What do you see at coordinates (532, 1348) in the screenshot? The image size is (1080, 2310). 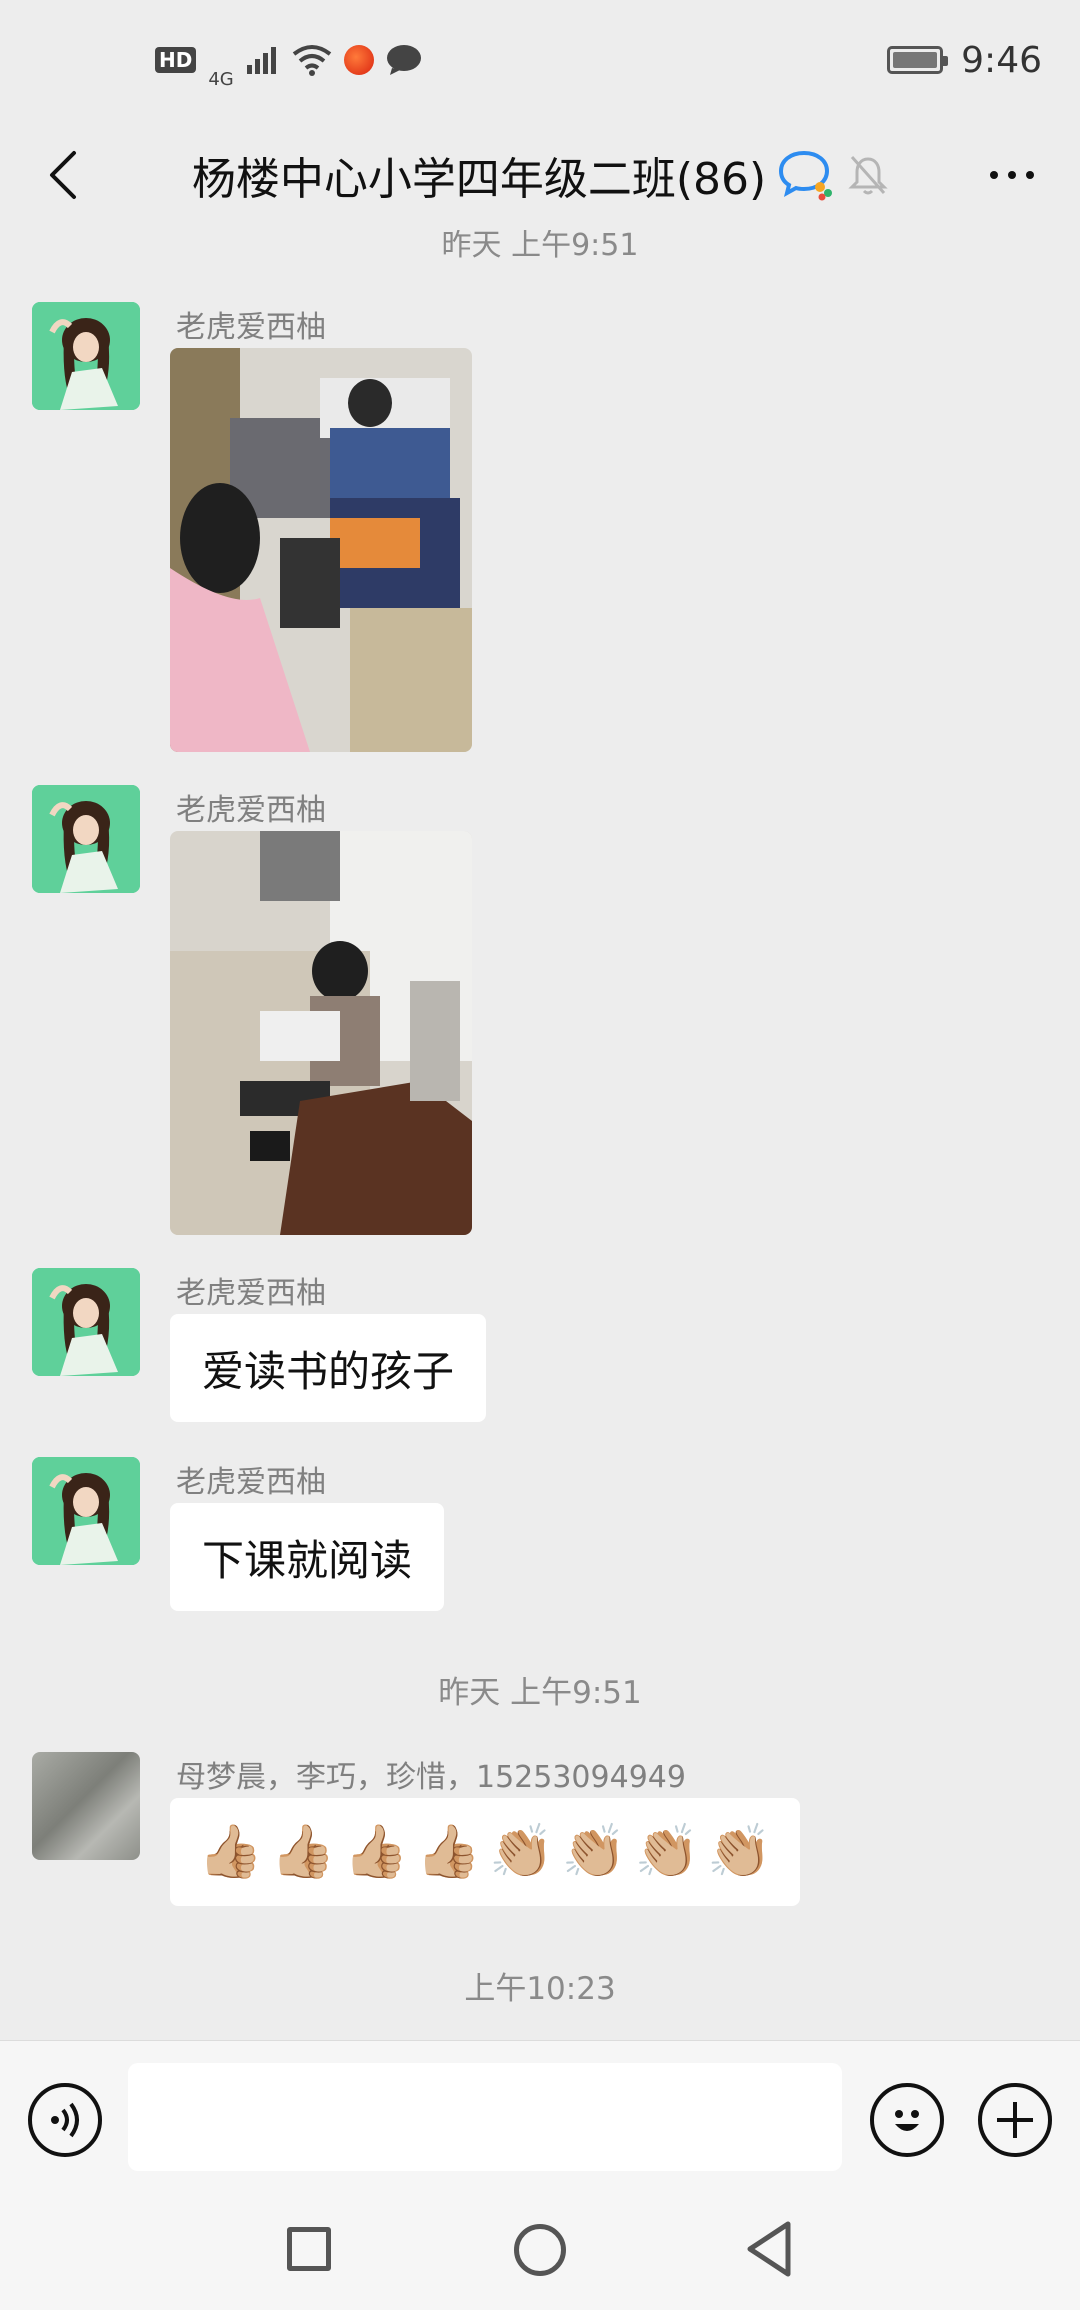 I see `message-item: 老虎爱西柚 爱读书的孩子` at bounding box center [532, 1348].